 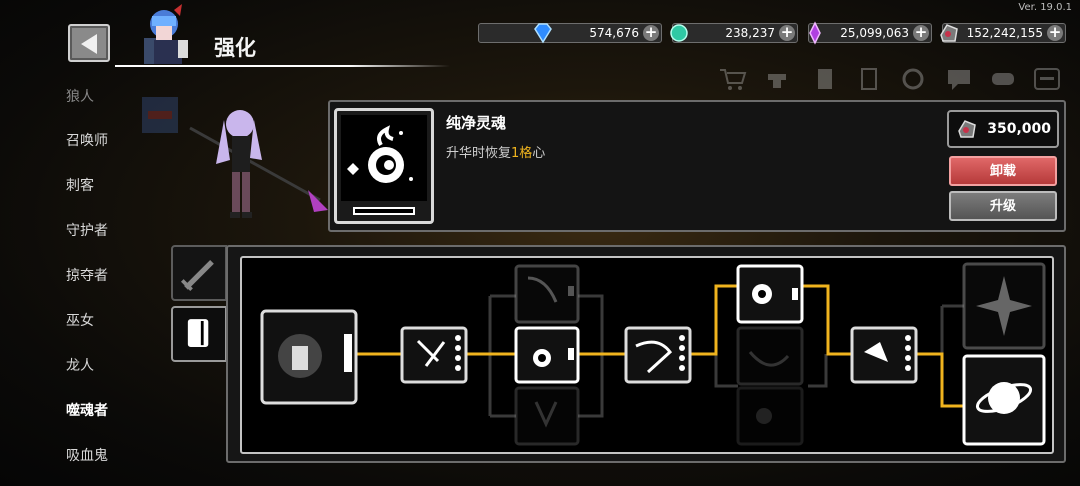 I want to click on upgrade-cost: 350,000, so click(x=1003, y=129).